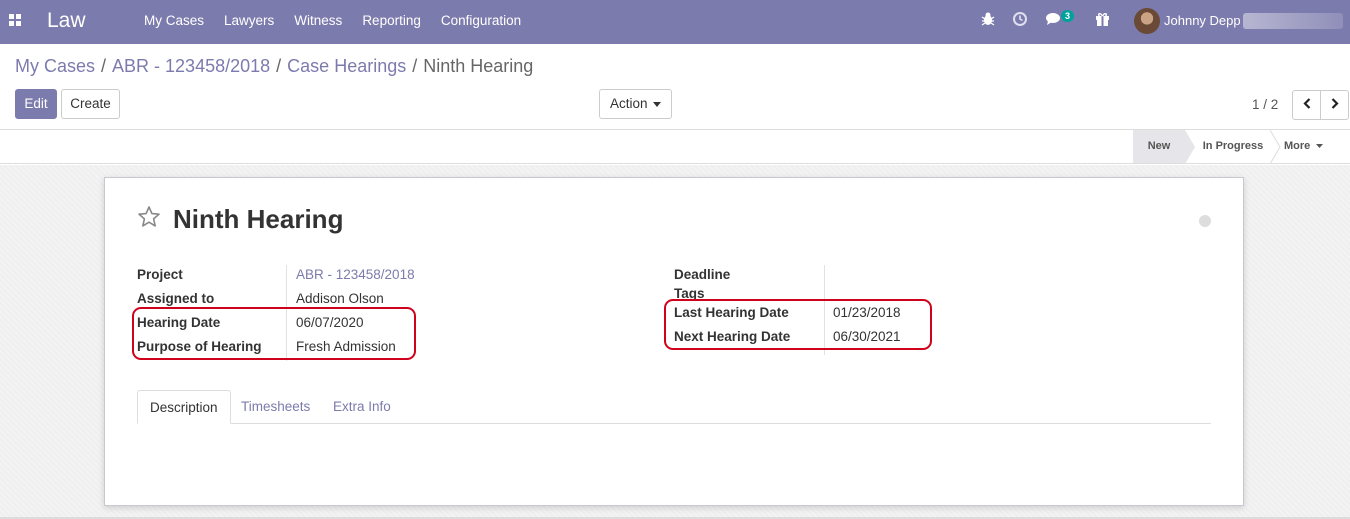  Describe the element at coordinates (481, 22) in the screenshot. I see `menu-configuration: Configuration` at that location.